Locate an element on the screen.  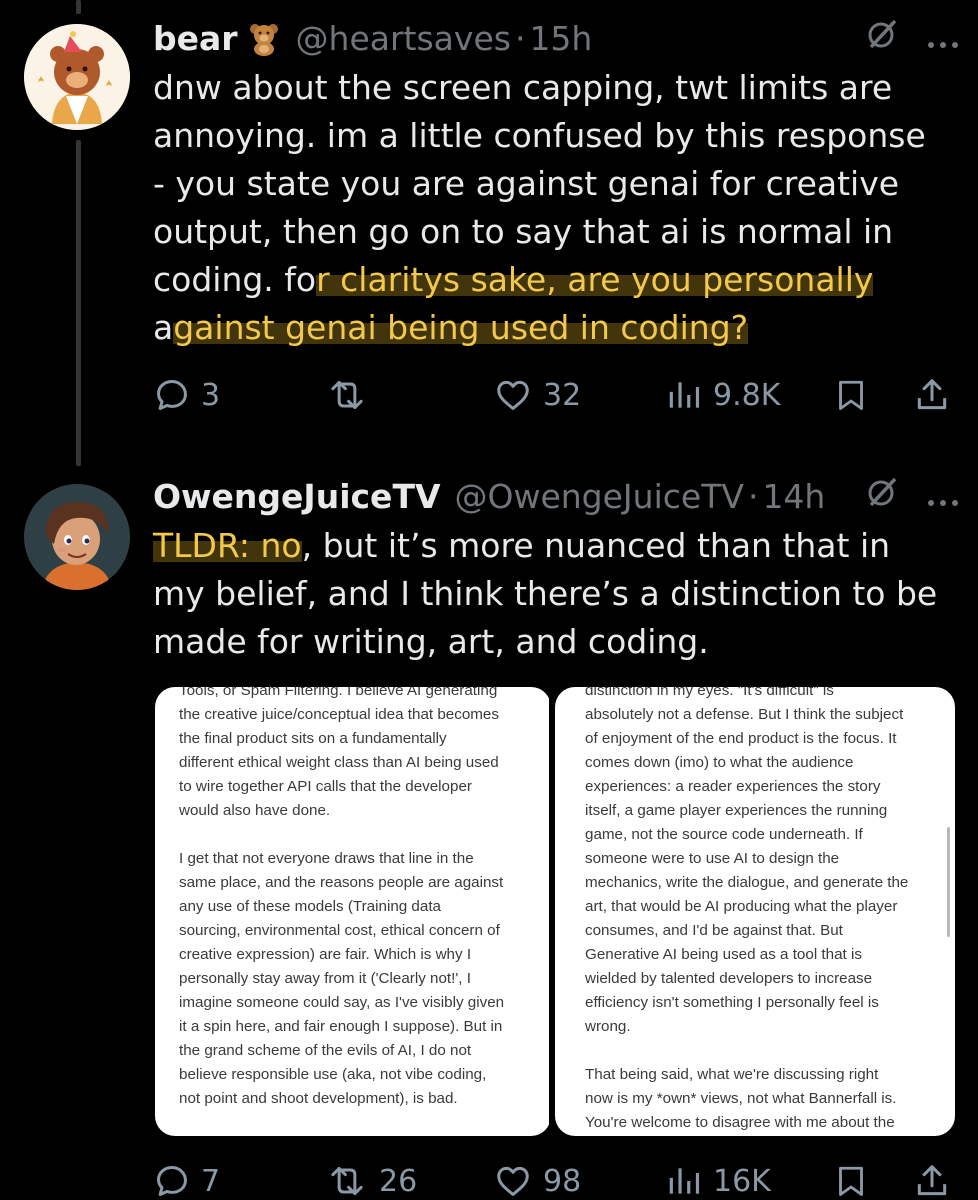
highlighted-text: gainst genai being used in coding? is located at coordinates (461, 327).